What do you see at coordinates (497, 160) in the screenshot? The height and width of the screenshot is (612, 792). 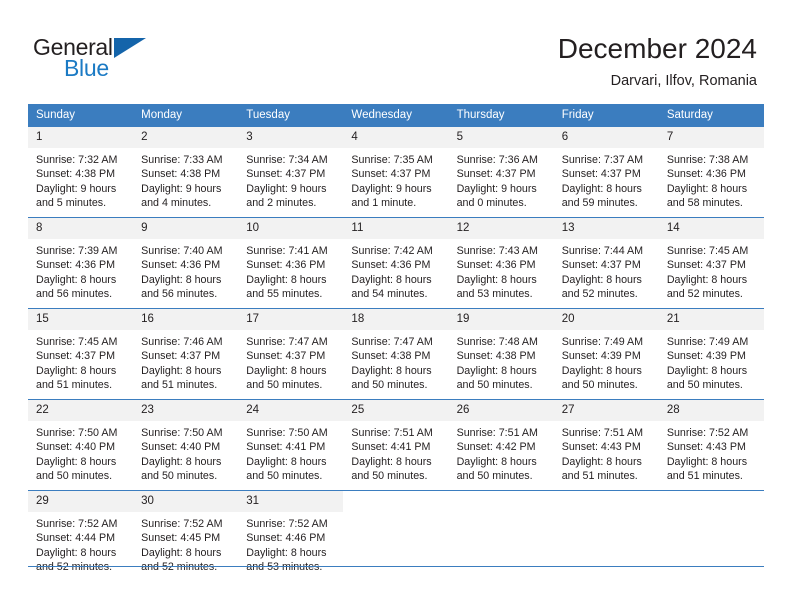 I see `sunrise-time: Sunrise: 7:36 AM` at bounding box center [497, 160].